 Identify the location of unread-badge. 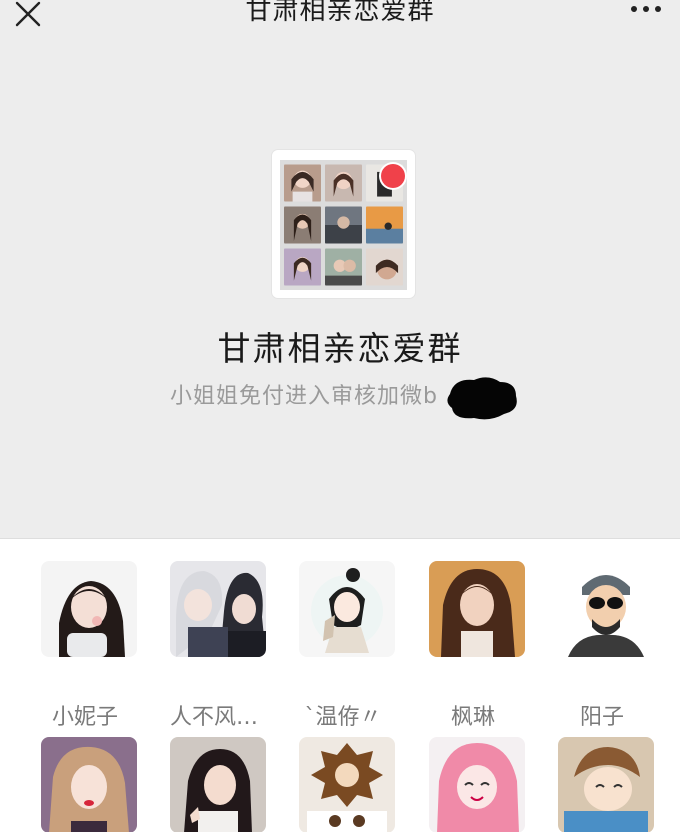
(393, 176).